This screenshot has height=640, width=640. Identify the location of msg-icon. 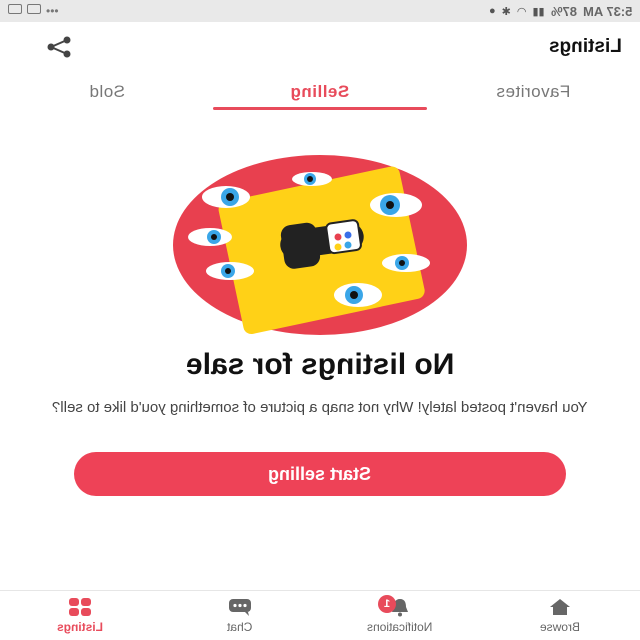
(15, 9).